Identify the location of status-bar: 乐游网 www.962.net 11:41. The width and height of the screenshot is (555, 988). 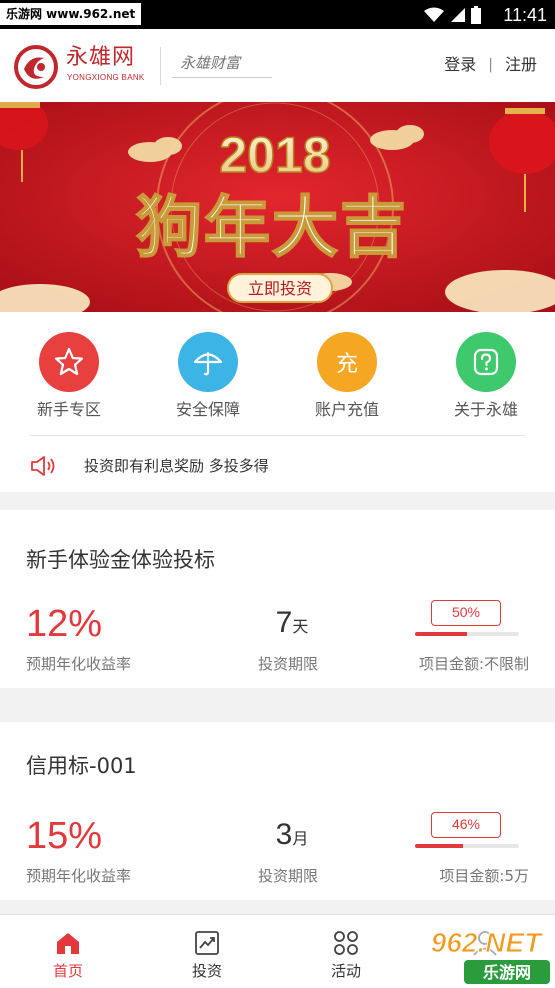
(277, 14).